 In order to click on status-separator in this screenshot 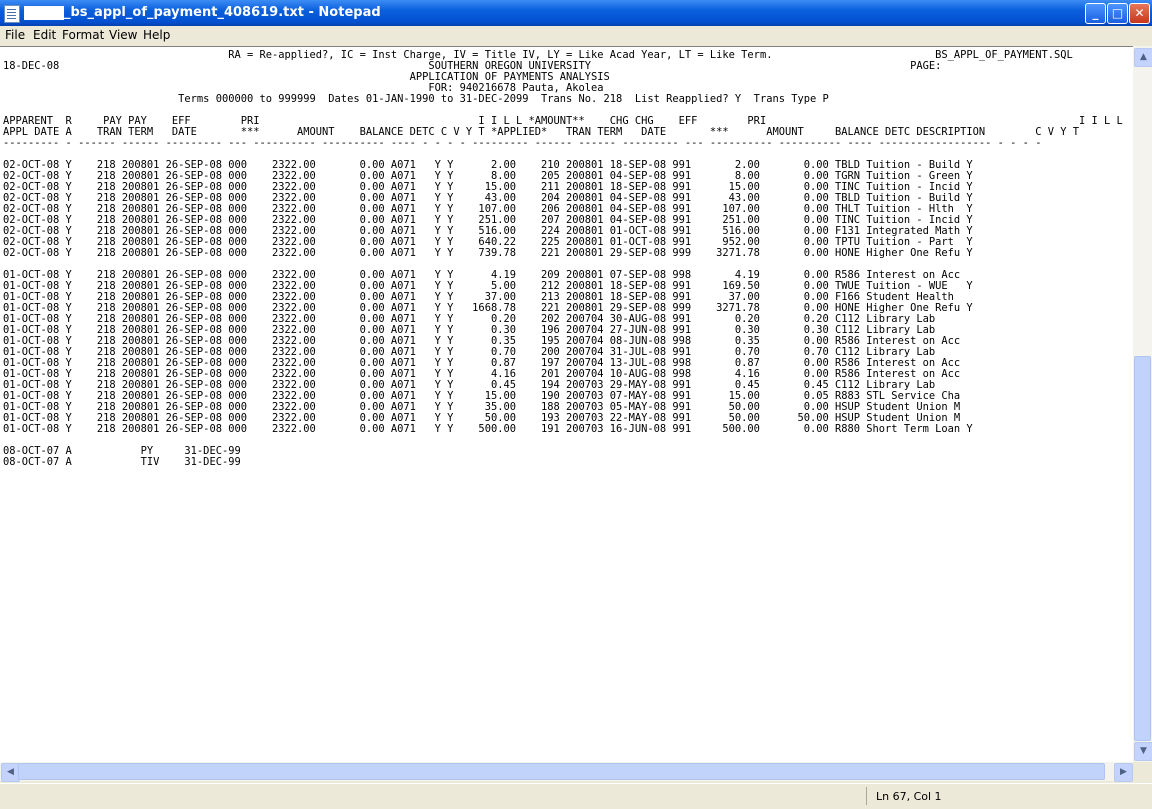, I will do `click(866, 796)`.